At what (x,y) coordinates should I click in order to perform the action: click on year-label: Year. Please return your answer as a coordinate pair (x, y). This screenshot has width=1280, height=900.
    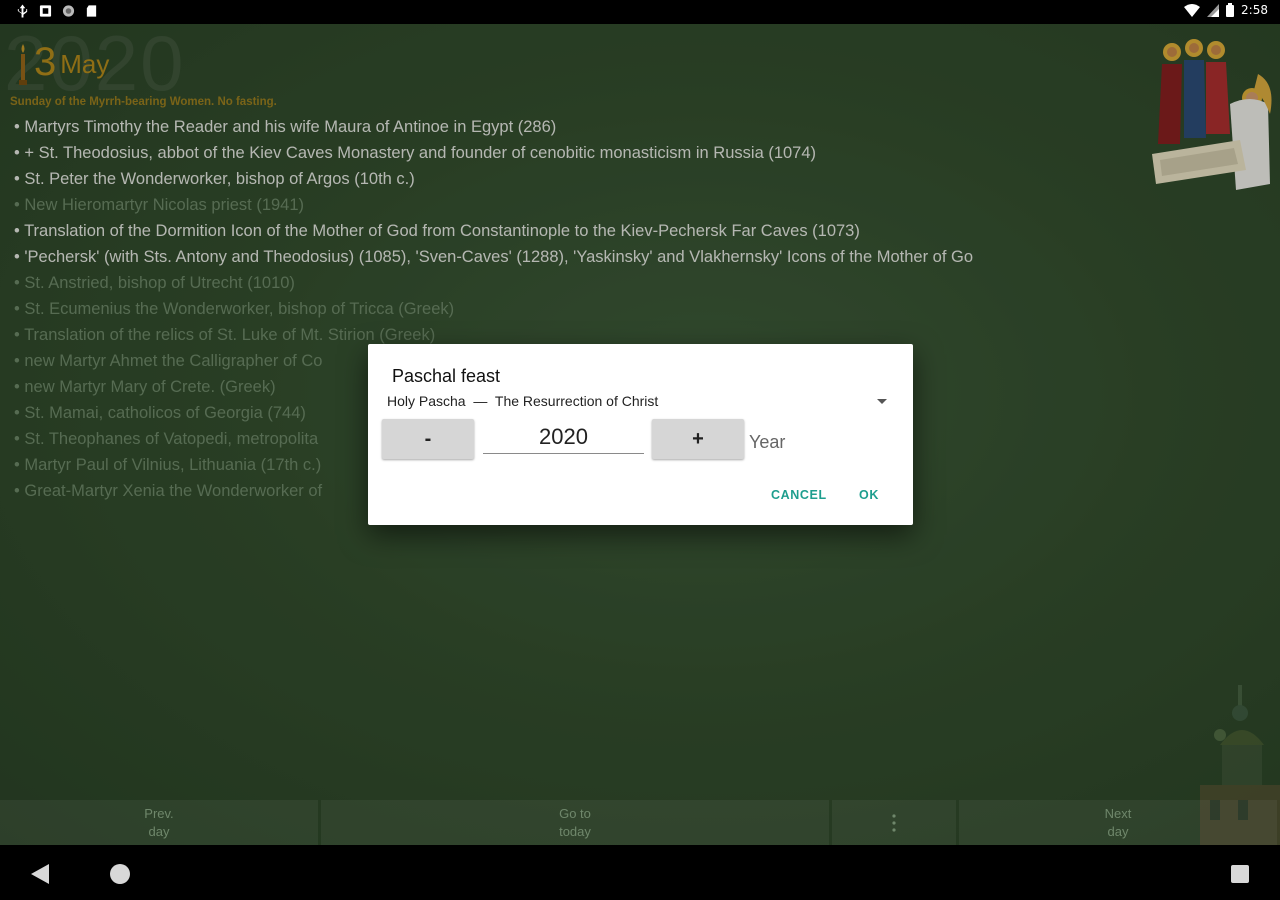
    Looking at the image, I should click on (767, 442).